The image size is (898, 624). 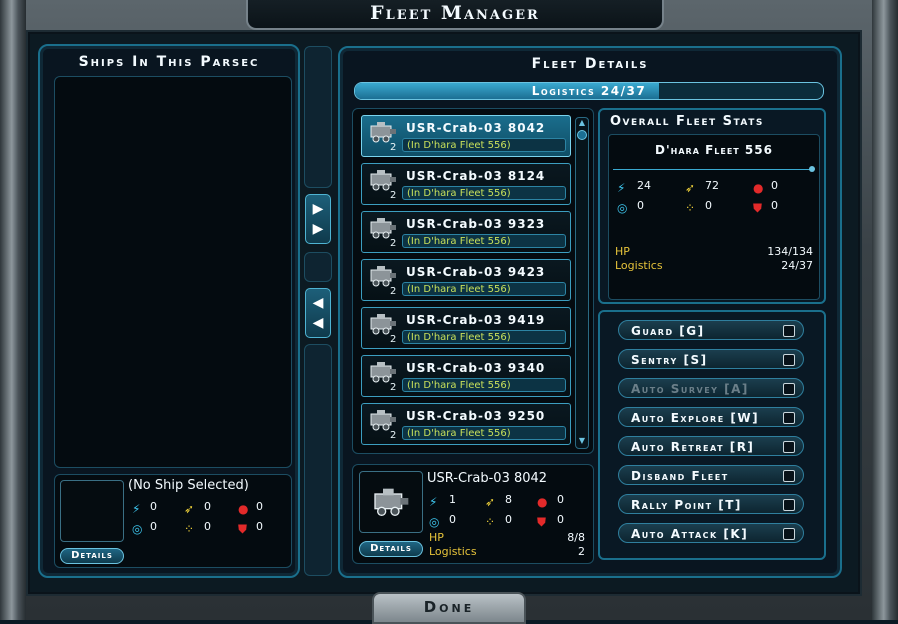 I want to click on title-bar: Fleet Manager, so click(x=455, y=15).